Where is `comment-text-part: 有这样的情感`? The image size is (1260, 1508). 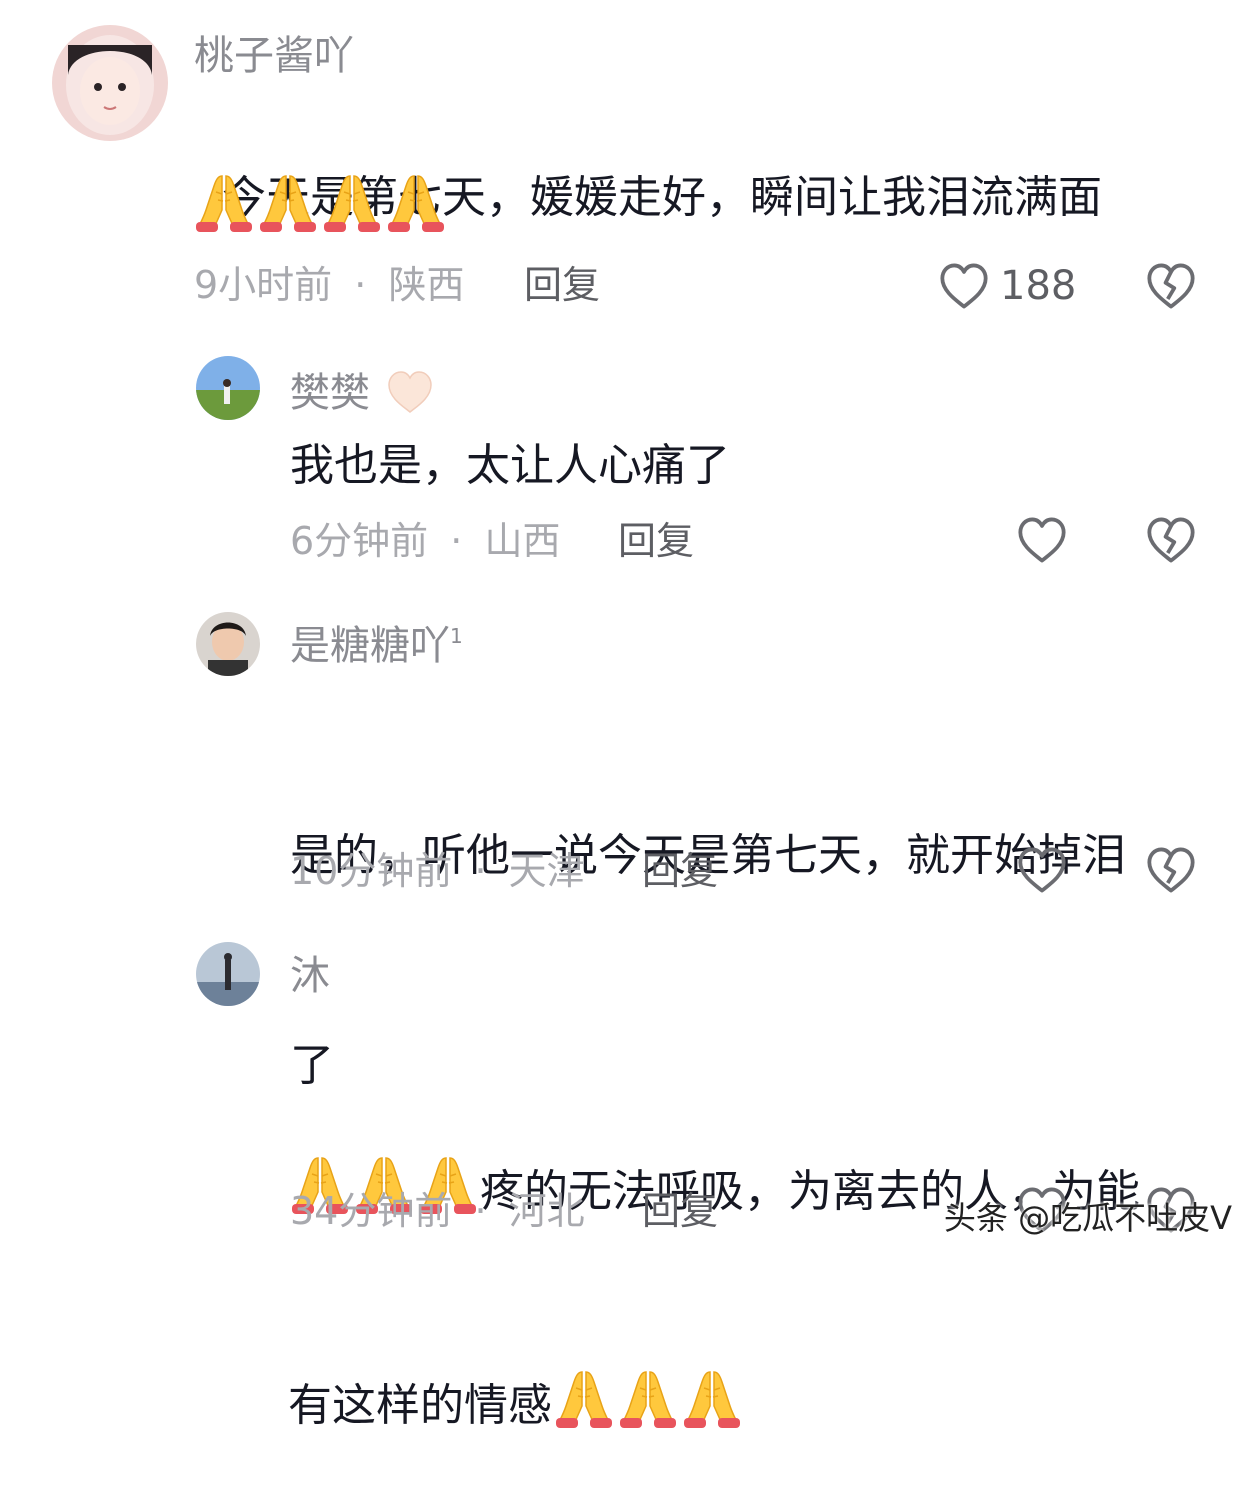 comment-text-part: 有这样的情感 is located at coordinates (420, 1405).